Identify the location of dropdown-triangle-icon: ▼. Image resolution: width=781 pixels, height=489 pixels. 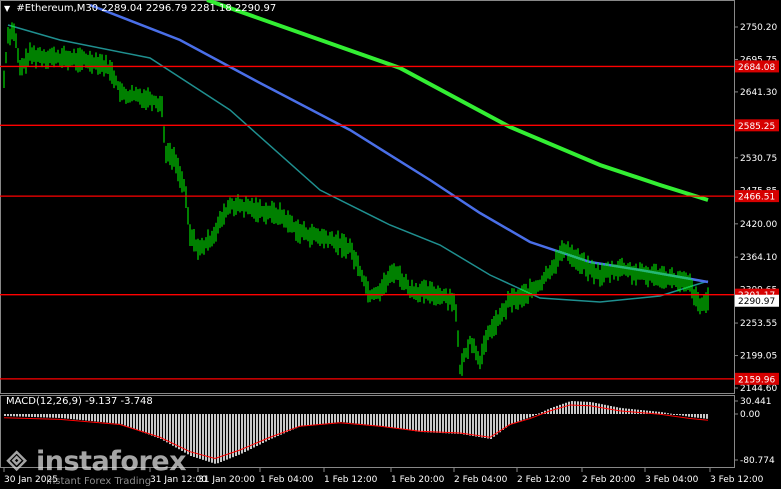
(7, 8).